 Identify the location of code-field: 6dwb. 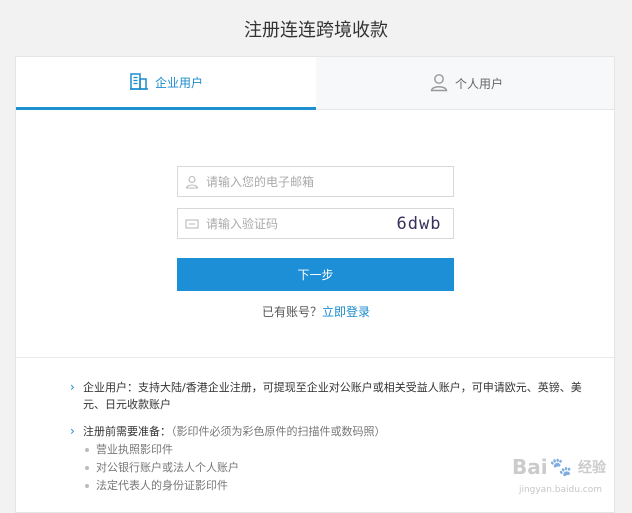
(315, 223).